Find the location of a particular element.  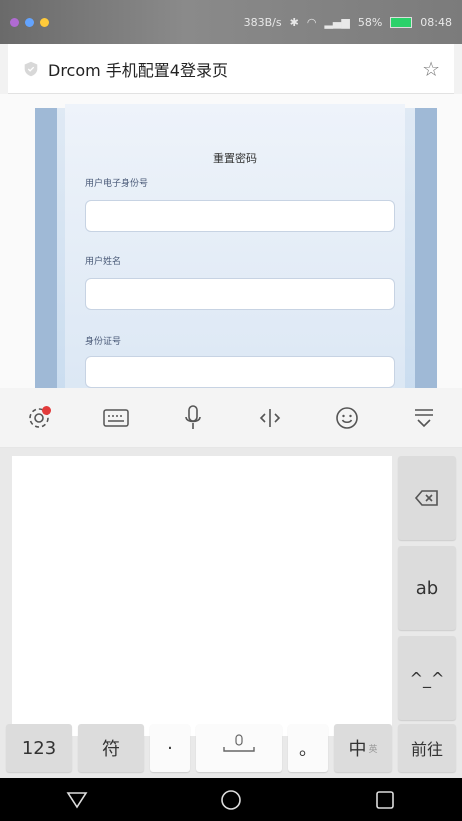

language-switch-key: 中 英 is located at coordinates (363, 748).